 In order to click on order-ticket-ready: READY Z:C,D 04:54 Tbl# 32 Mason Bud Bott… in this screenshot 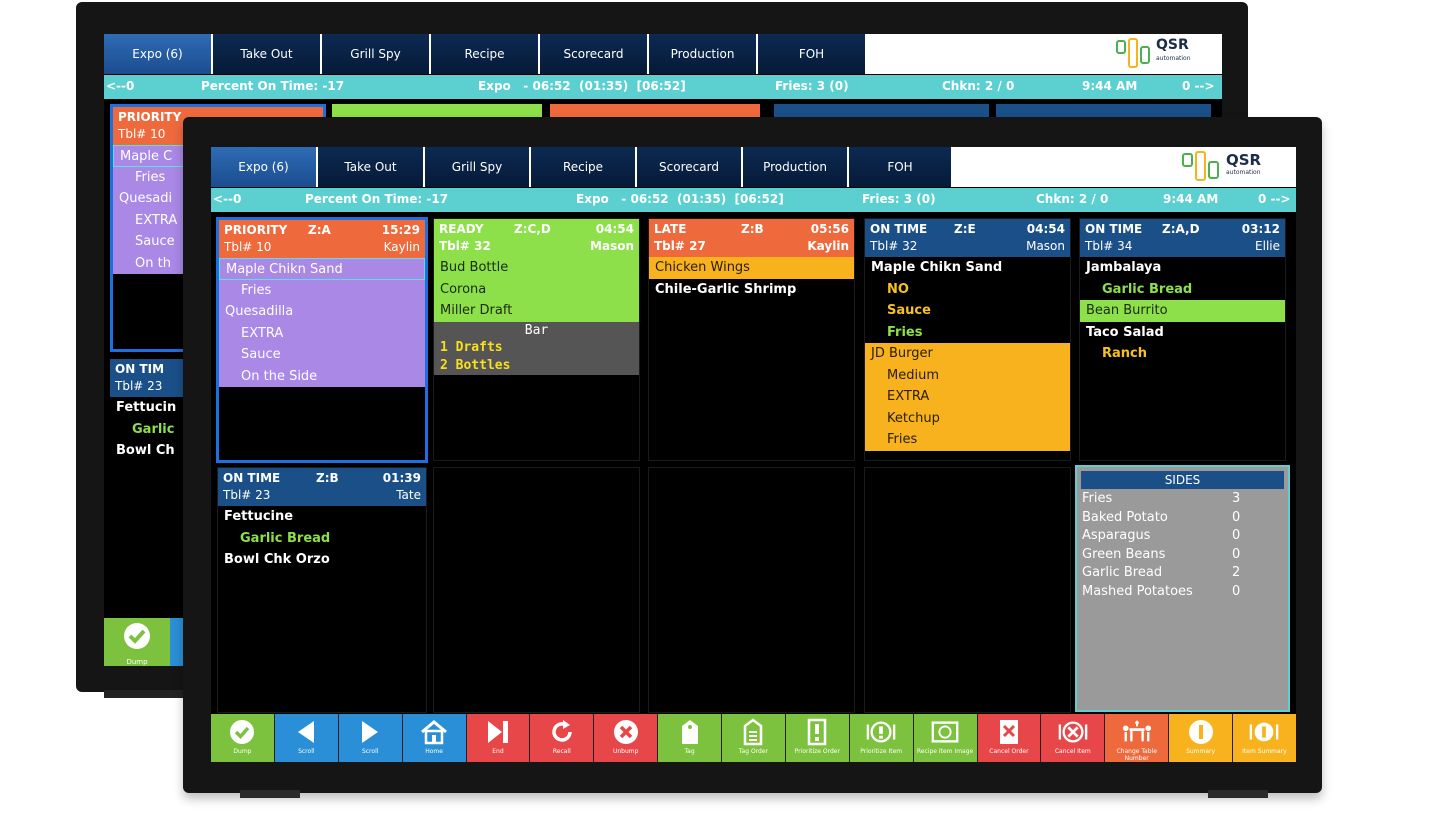, I will do `click(536, 339)`.